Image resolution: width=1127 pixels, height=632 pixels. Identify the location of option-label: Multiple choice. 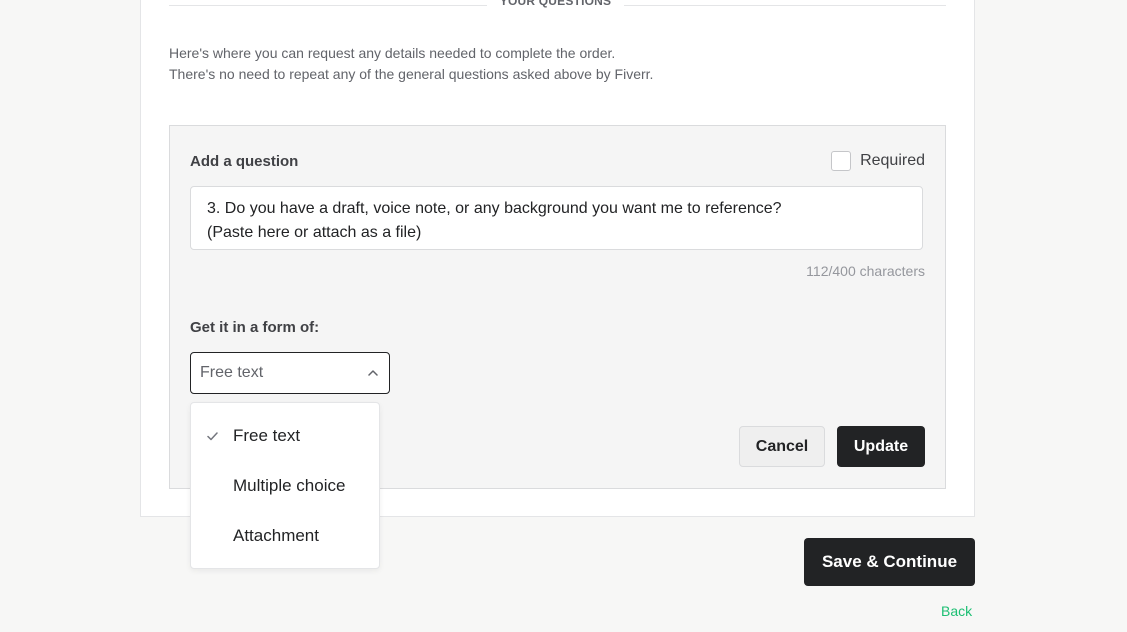
(289, 485).